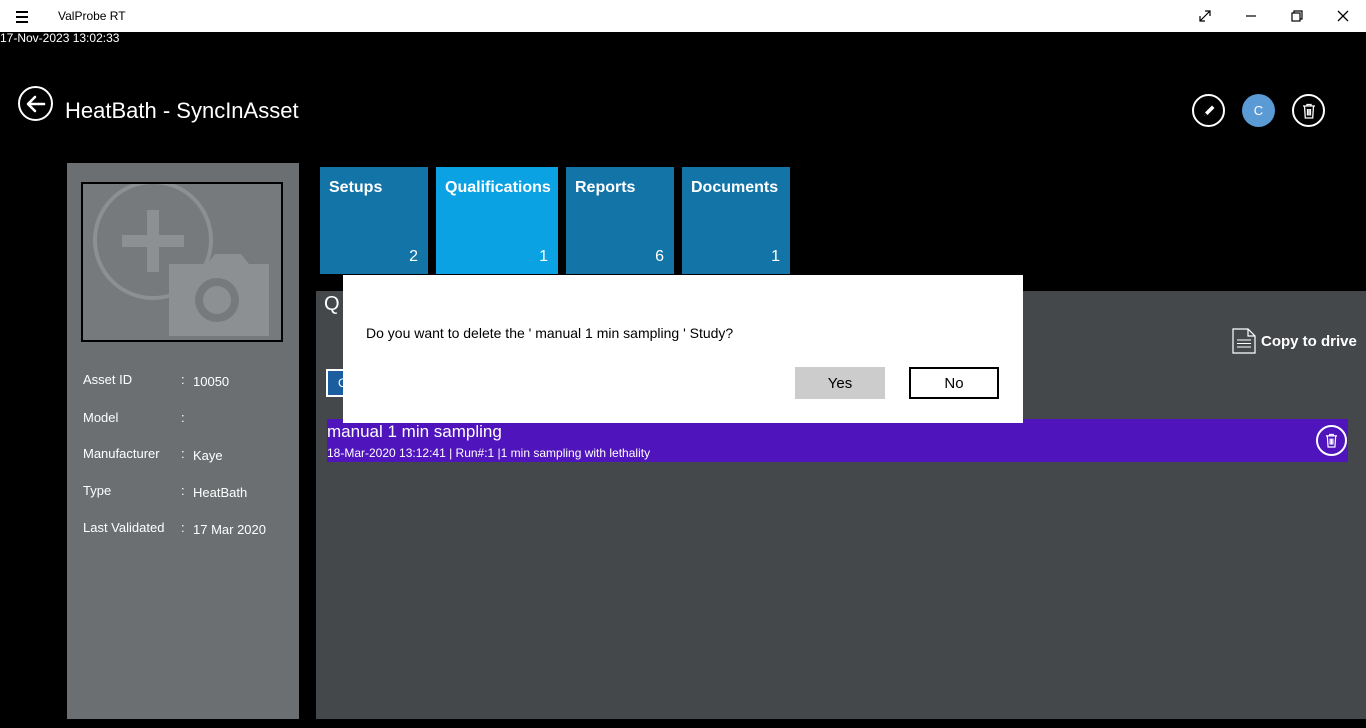 The height and width of the screenshot is (728, 1366). Describe the element at coordinates (23, 16) in the screenshot. I see `hamburger-icon` at that location.